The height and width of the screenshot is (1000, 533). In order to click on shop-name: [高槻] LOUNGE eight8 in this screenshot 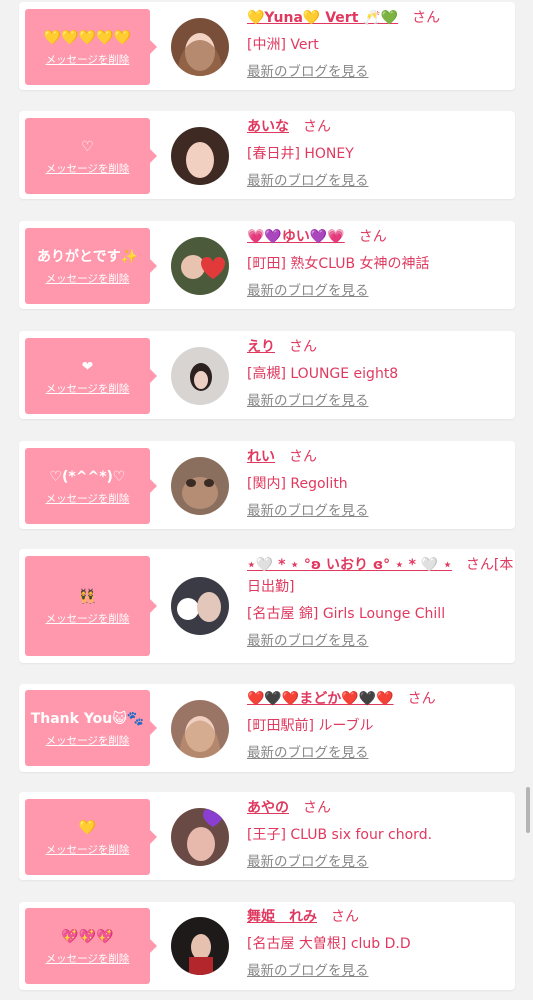, I will do `click(323, 374)`.